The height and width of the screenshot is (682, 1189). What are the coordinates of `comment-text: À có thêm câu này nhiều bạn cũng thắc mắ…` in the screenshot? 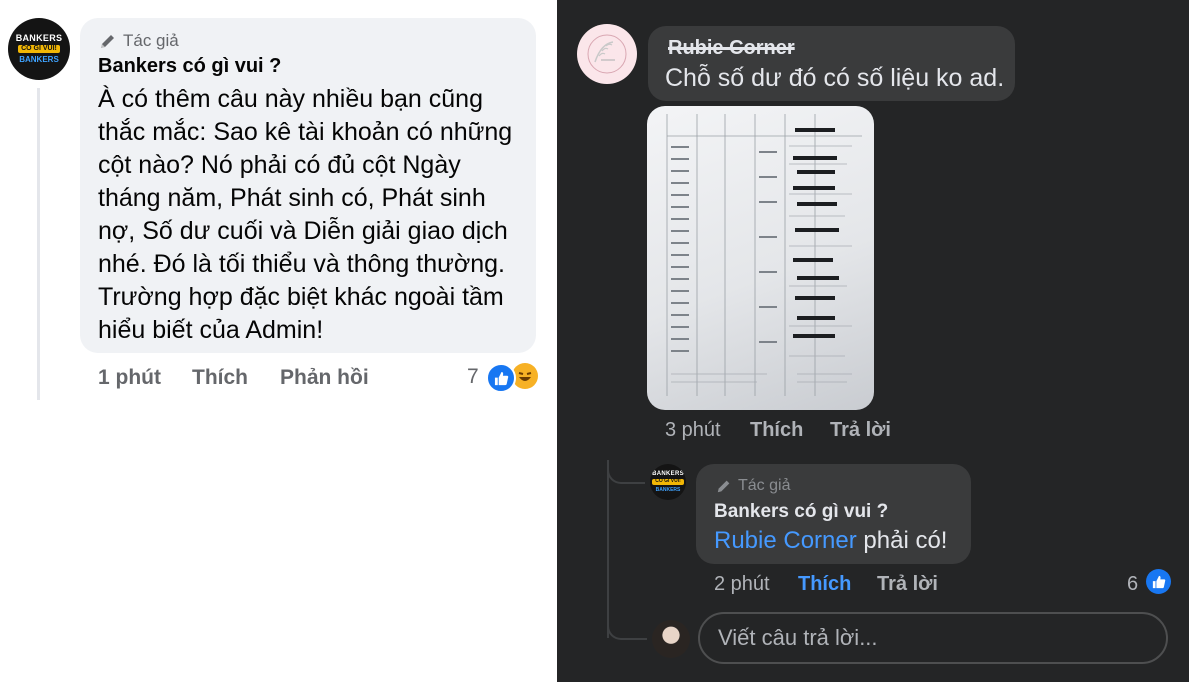 It's located at (305, 214).